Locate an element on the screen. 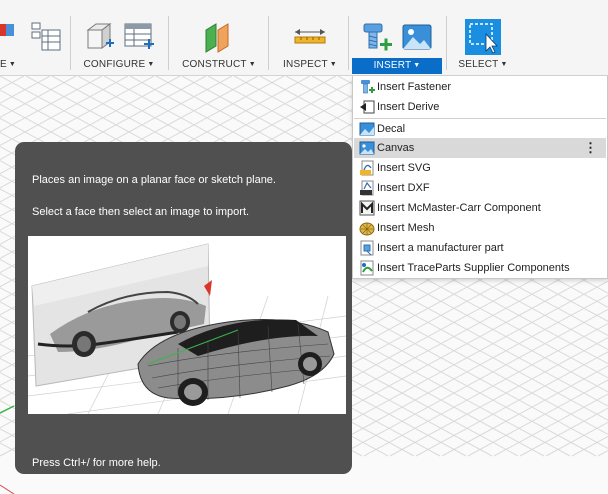 The height and width of the screenshot is (494, 608). derive-icon is located at coordinates (367, 107).